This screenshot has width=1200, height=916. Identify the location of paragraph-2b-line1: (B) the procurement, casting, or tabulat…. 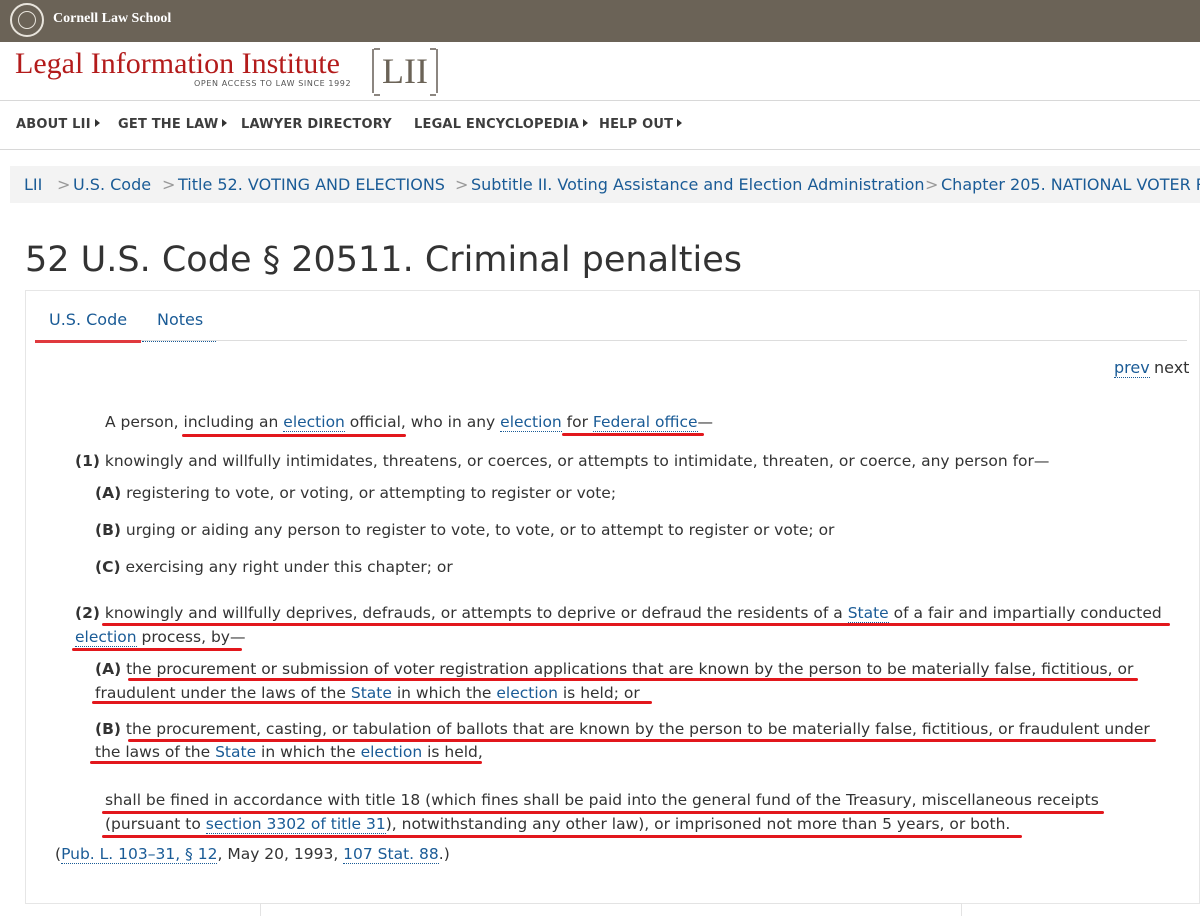
(622, 729).